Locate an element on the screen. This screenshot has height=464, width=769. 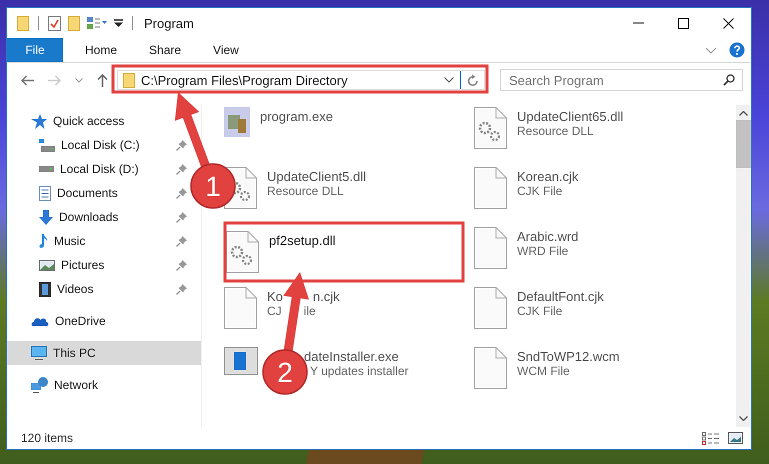
nav-item: Music is located at coordinates (64, 241).